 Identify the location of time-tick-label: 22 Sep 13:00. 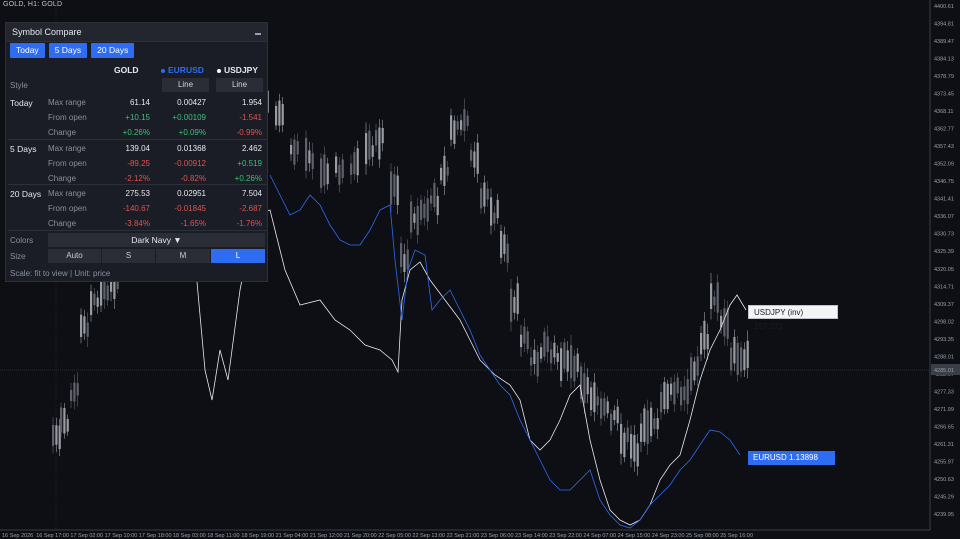
(428, 536).